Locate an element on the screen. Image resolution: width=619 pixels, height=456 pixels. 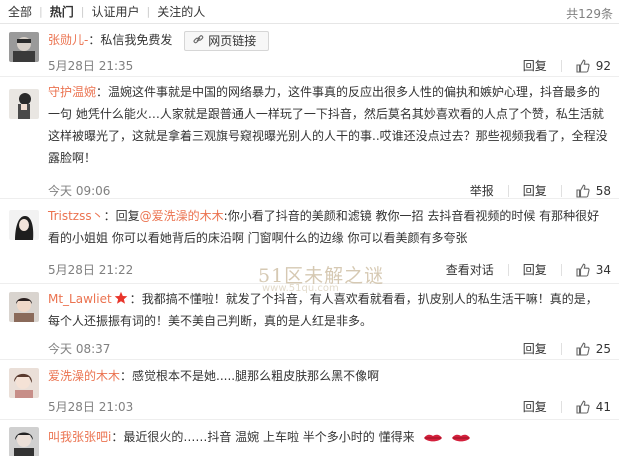
like-button: 34 is located at coordinates (593, 270).